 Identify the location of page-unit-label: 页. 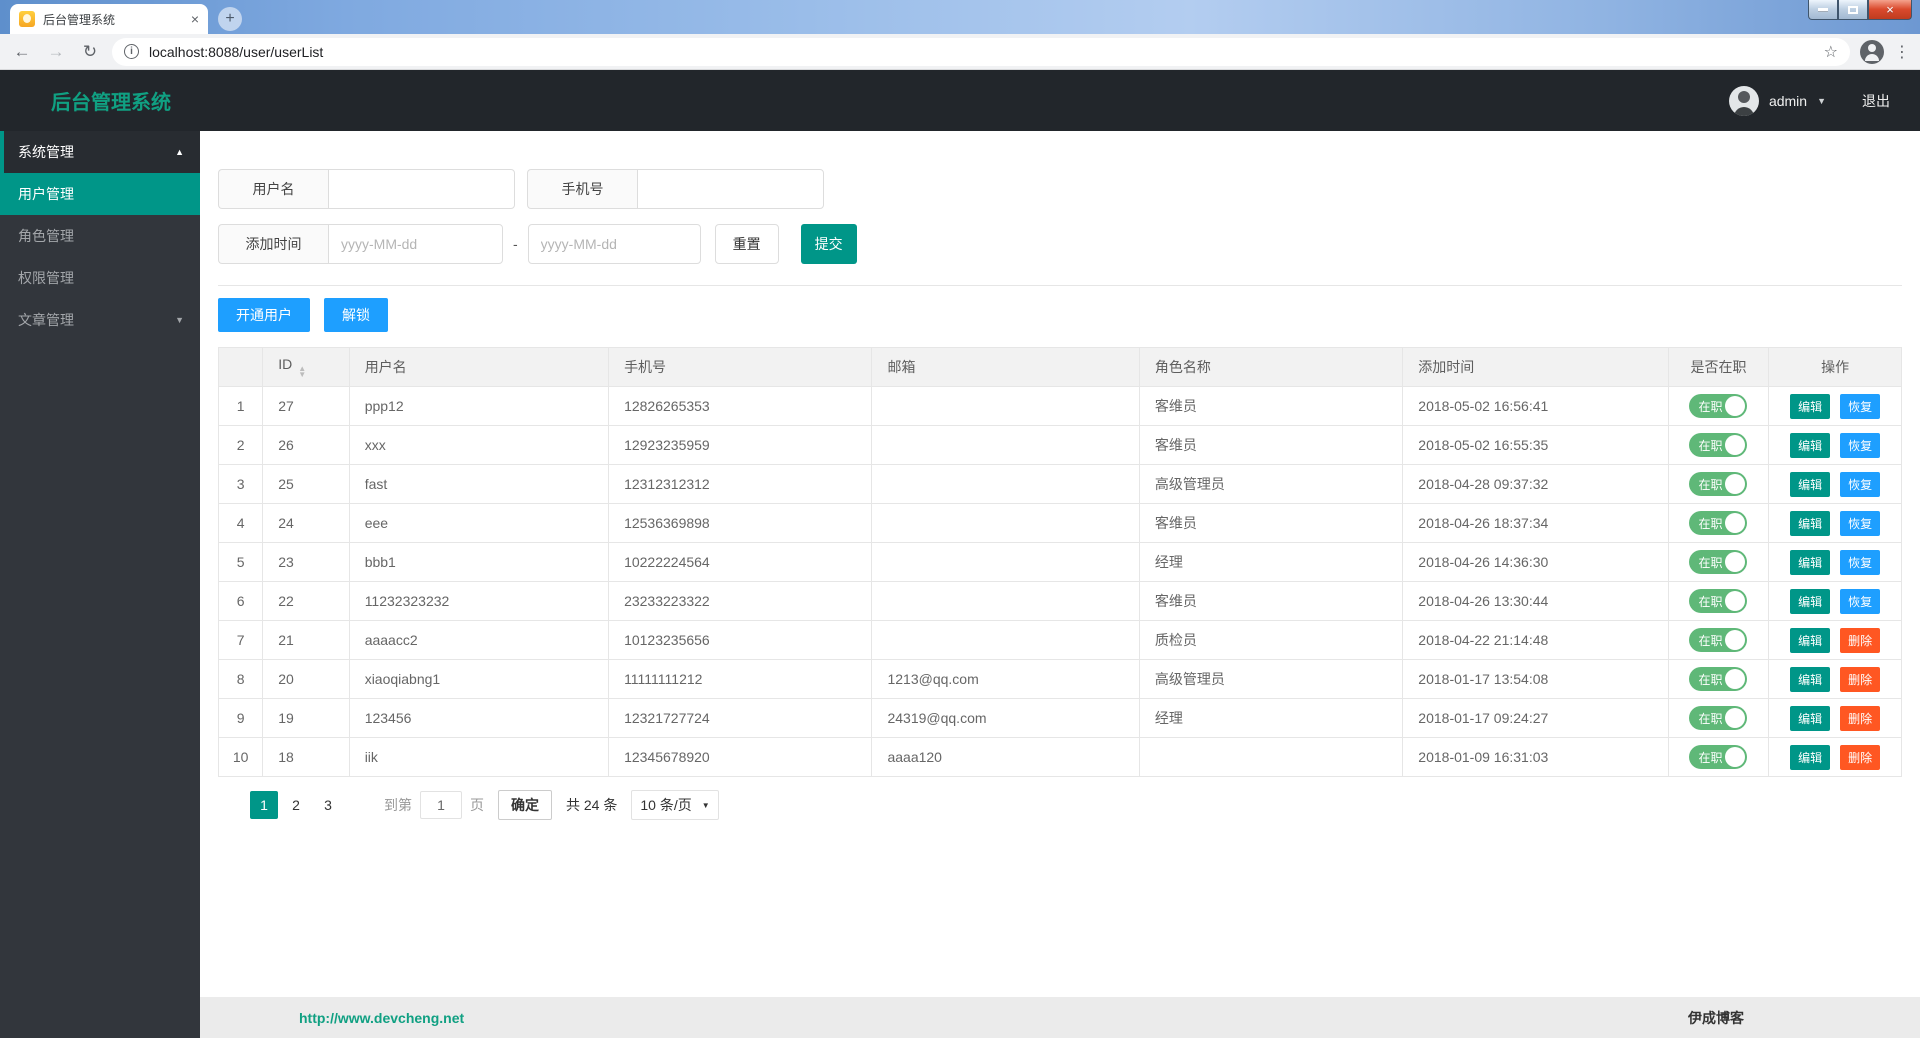
(477, 805).